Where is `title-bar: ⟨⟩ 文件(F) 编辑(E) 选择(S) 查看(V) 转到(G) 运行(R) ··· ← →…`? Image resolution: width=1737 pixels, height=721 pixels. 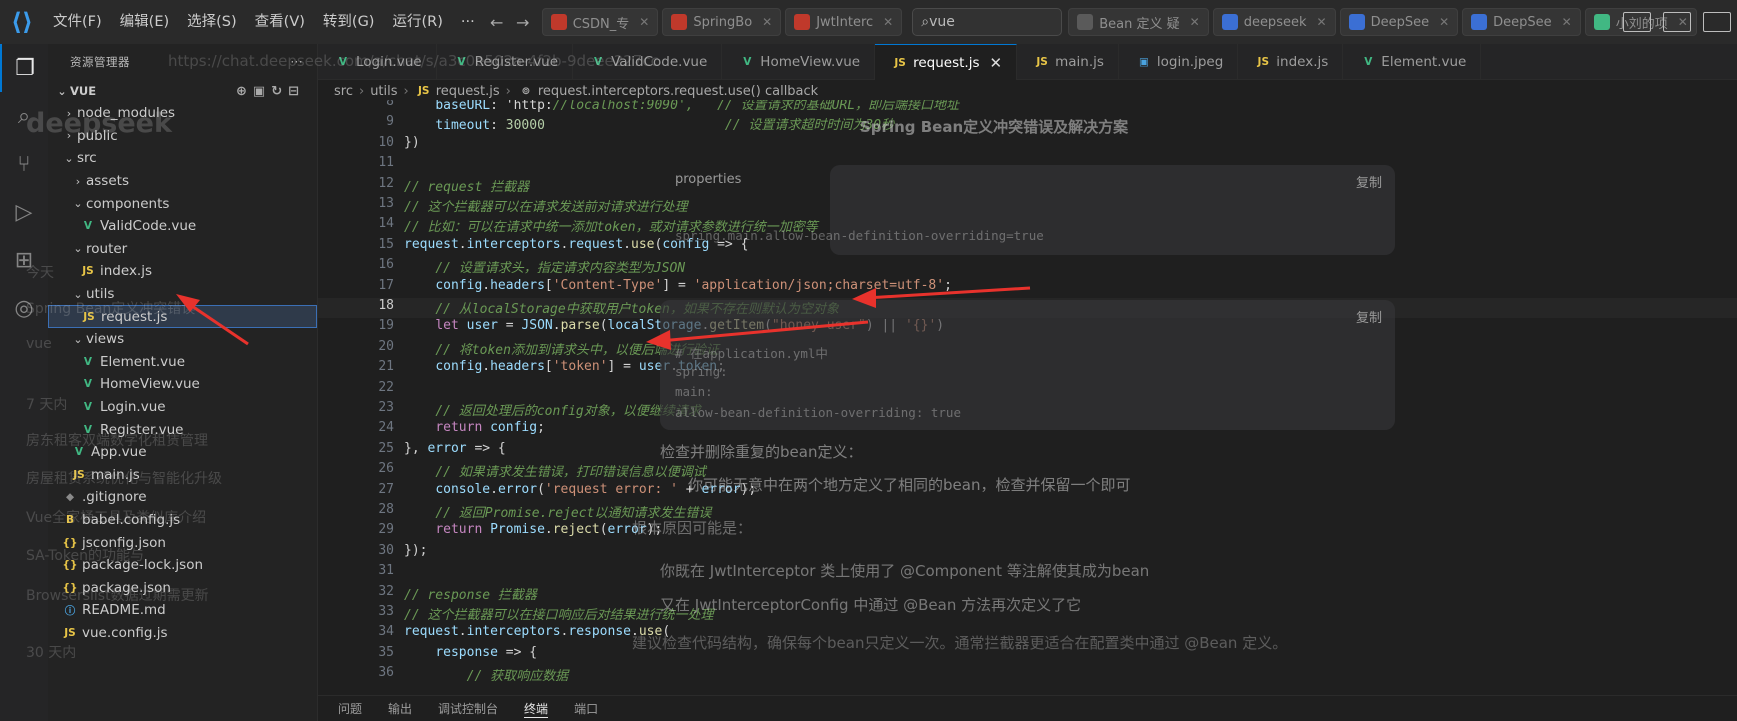 title-bar: ⟨⟩ 文件(F) 编辑(E) 选择(S) 查看(V) 转到(G) 运行(R) ··· ← →… is located at coordinates (868, 22).